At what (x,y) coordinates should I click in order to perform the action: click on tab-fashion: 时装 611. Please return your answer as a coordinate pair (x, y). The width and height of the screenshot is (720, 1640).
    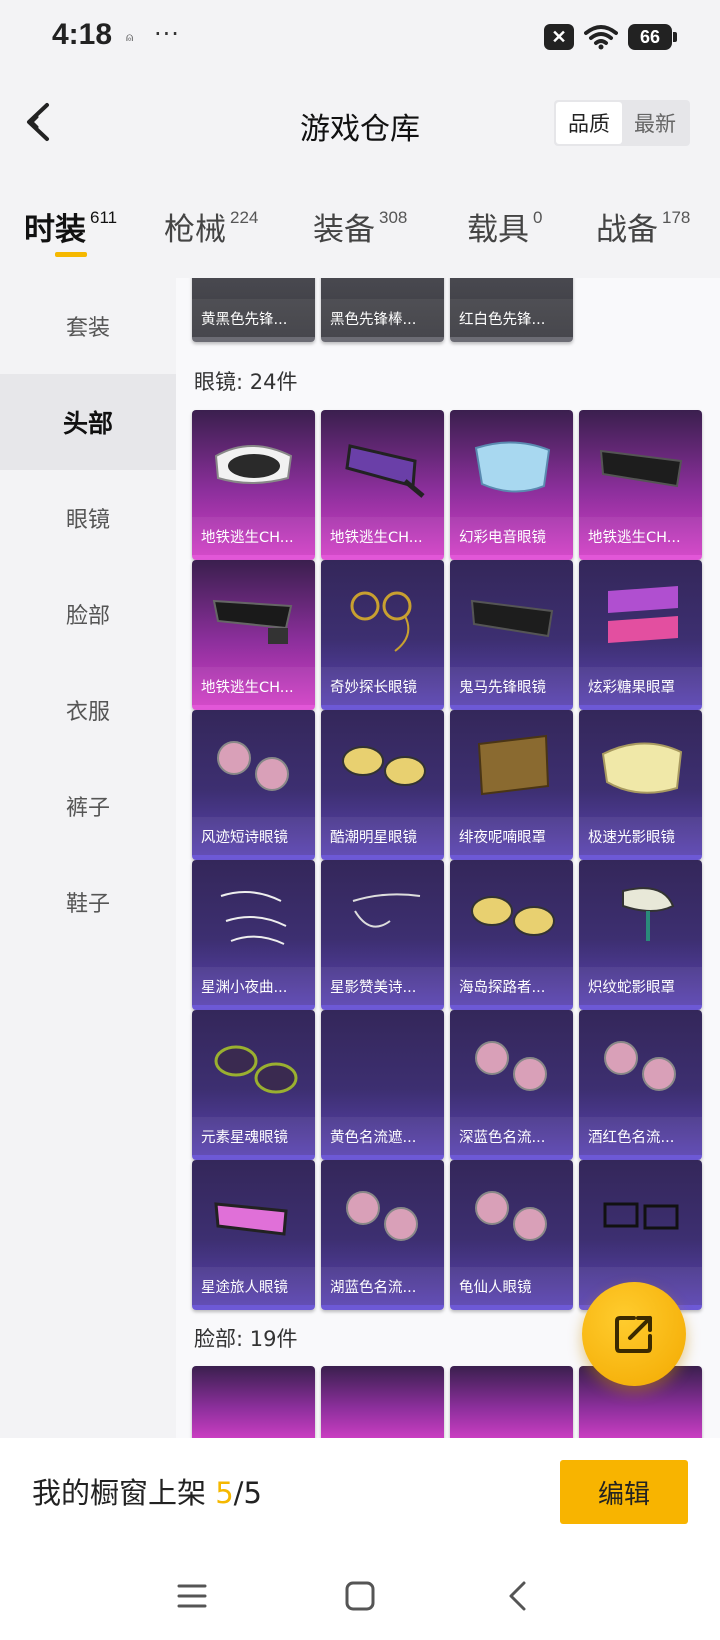
    Looking at the image, I should click on (70, 226).